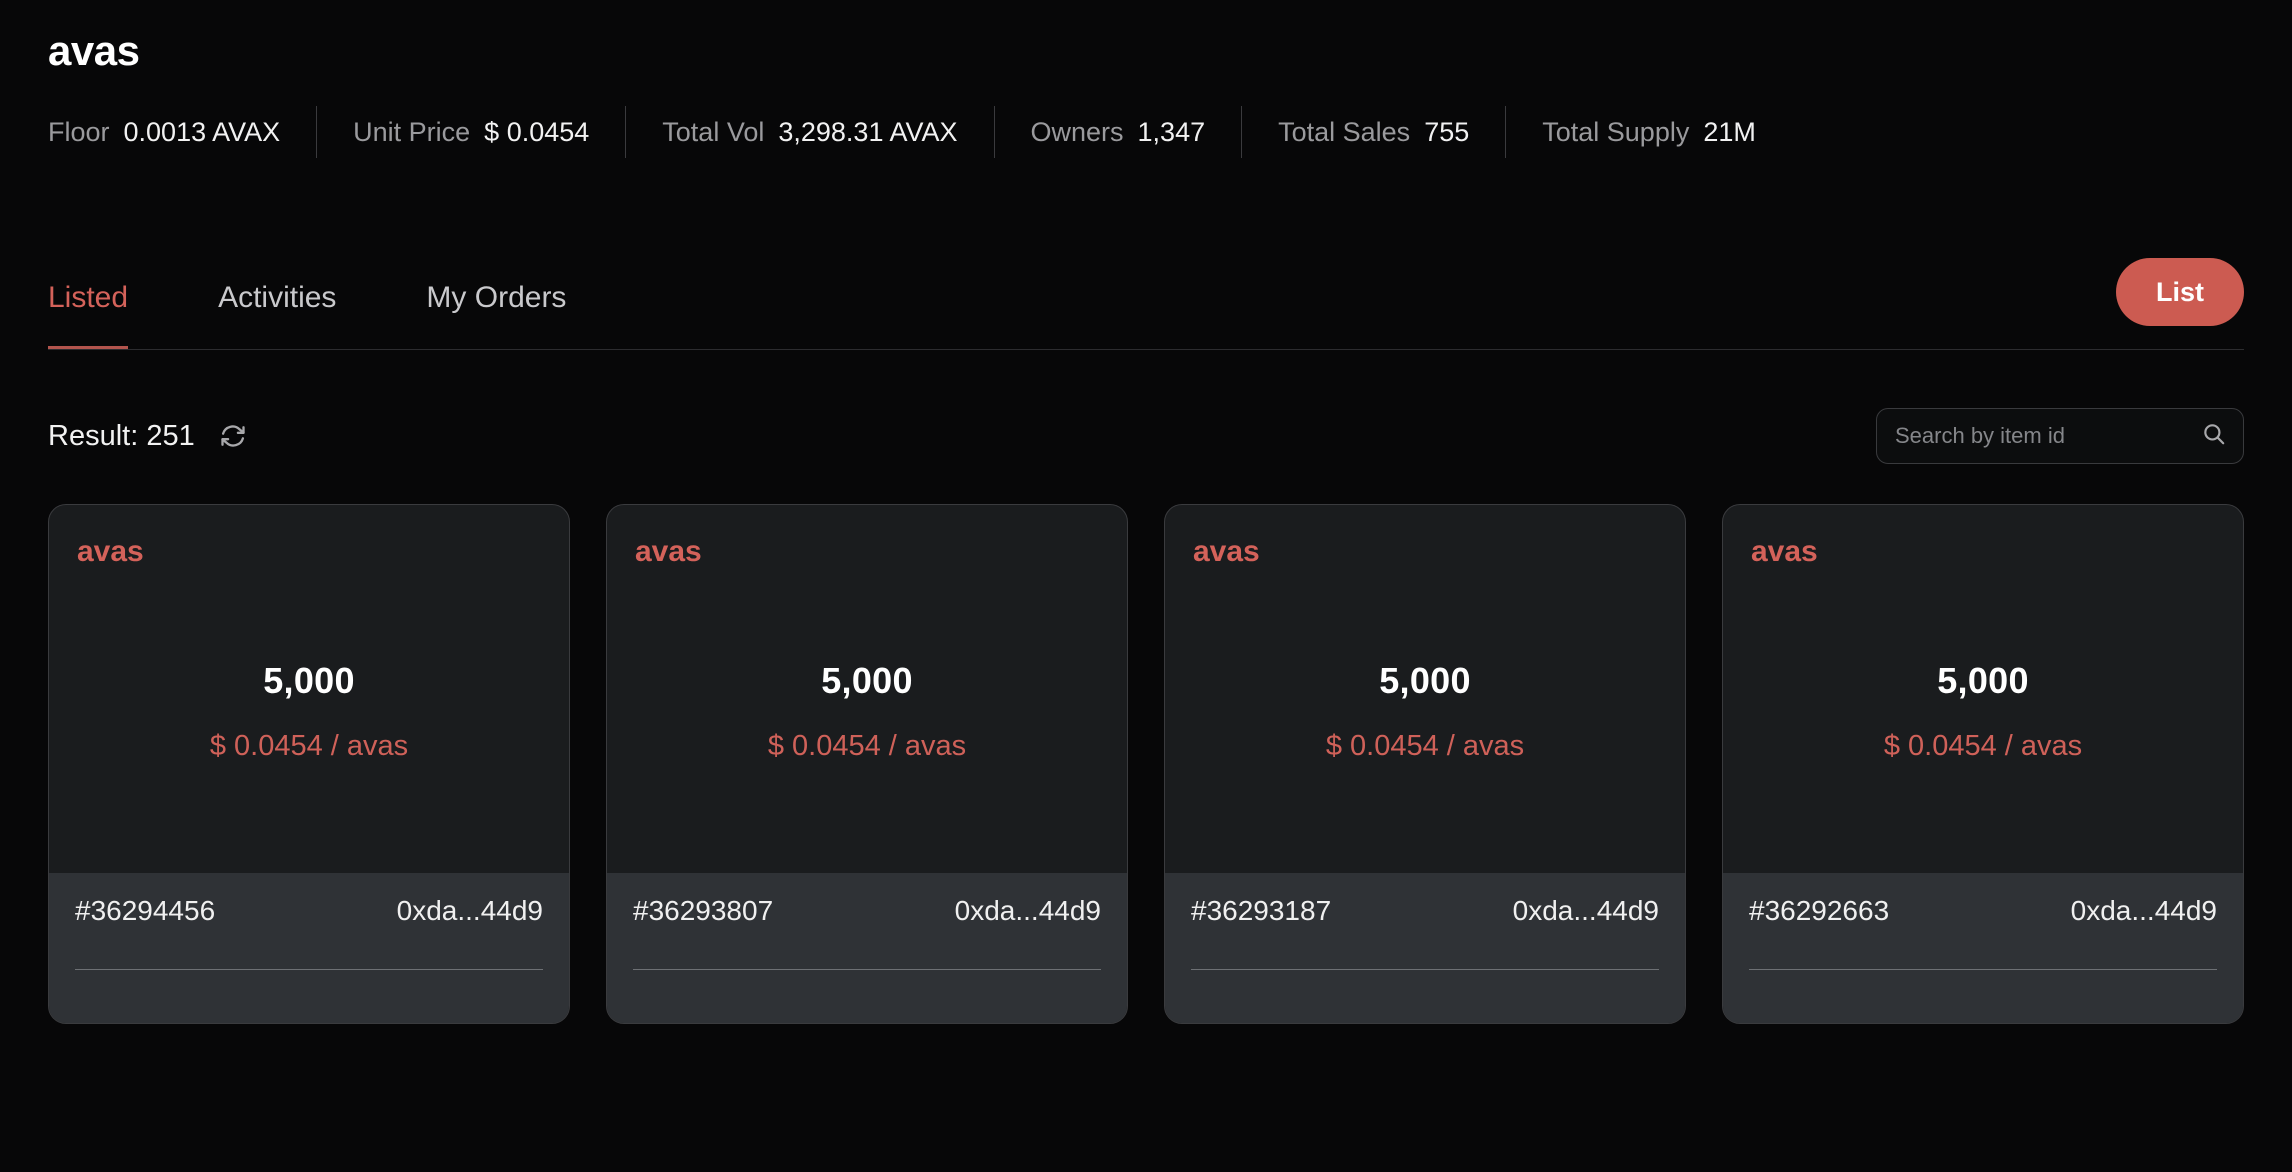 Image resolution: width=2292 pixels, height=1172 pixels. Describe the element at coordinates (1146, 436) in the screenshot. I see `result-toolbar: Result: 251` at that location.